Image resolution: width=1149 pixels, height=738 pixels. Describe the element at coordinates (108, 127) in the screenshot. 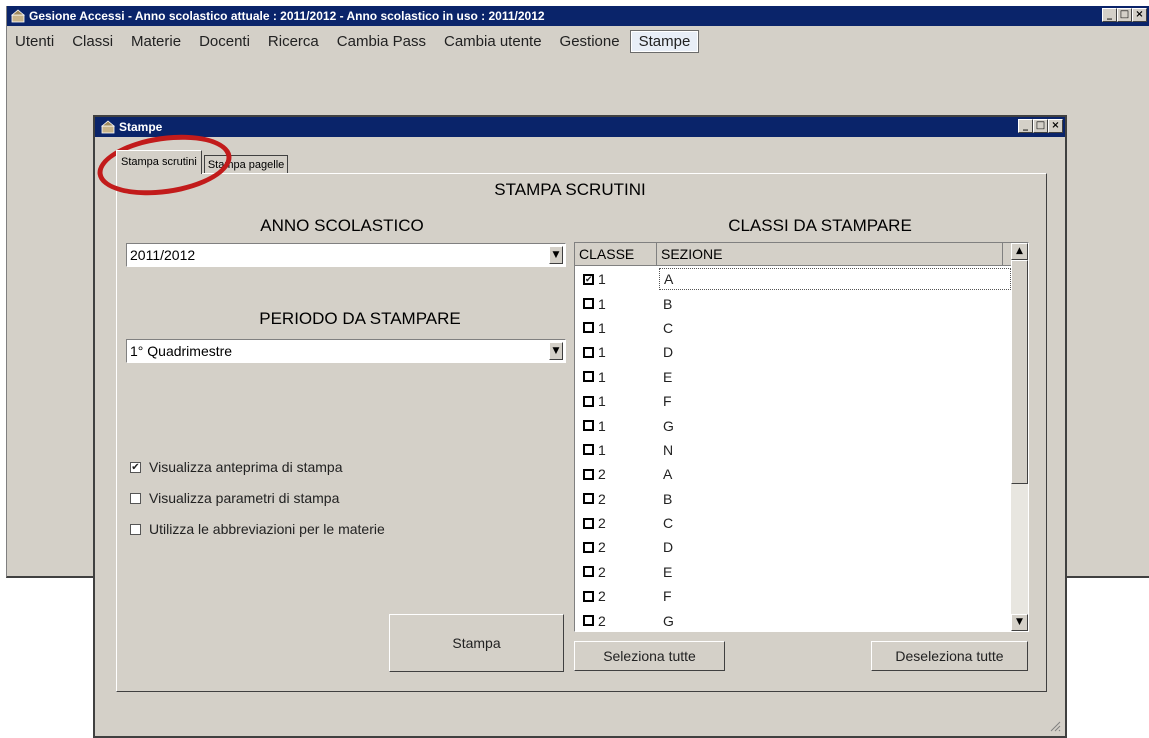

I see `window-icon` at that location.